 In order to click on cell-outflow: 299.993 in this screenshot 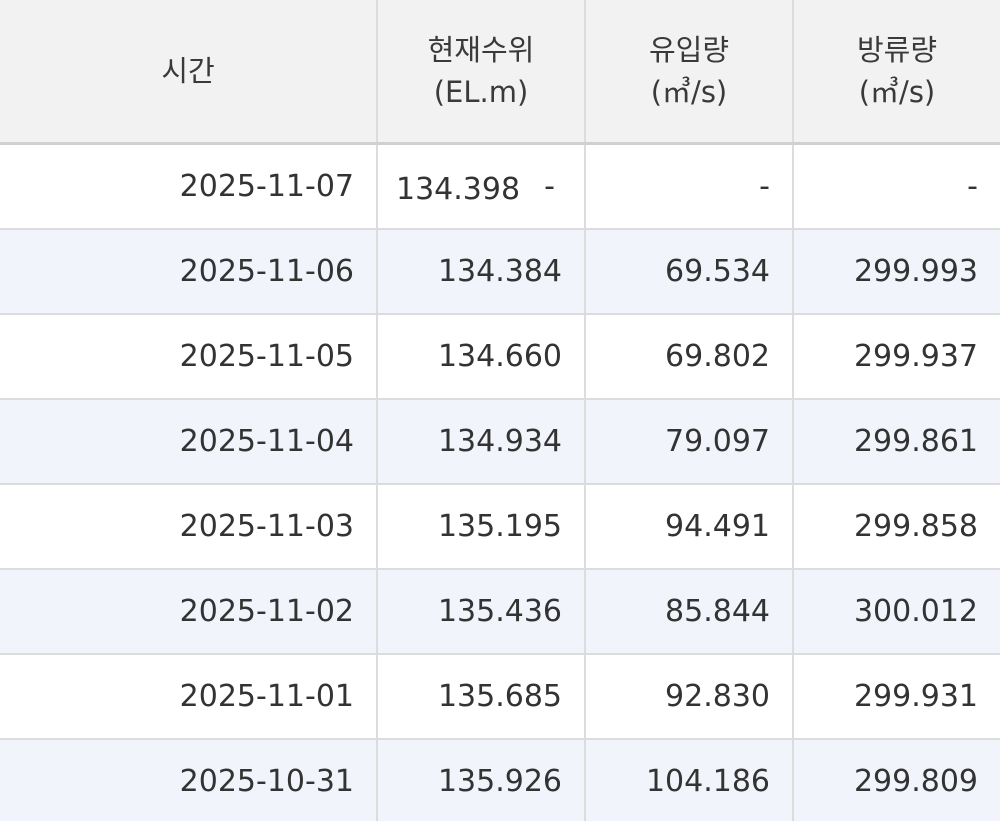, I will do `click(896, 272)`.